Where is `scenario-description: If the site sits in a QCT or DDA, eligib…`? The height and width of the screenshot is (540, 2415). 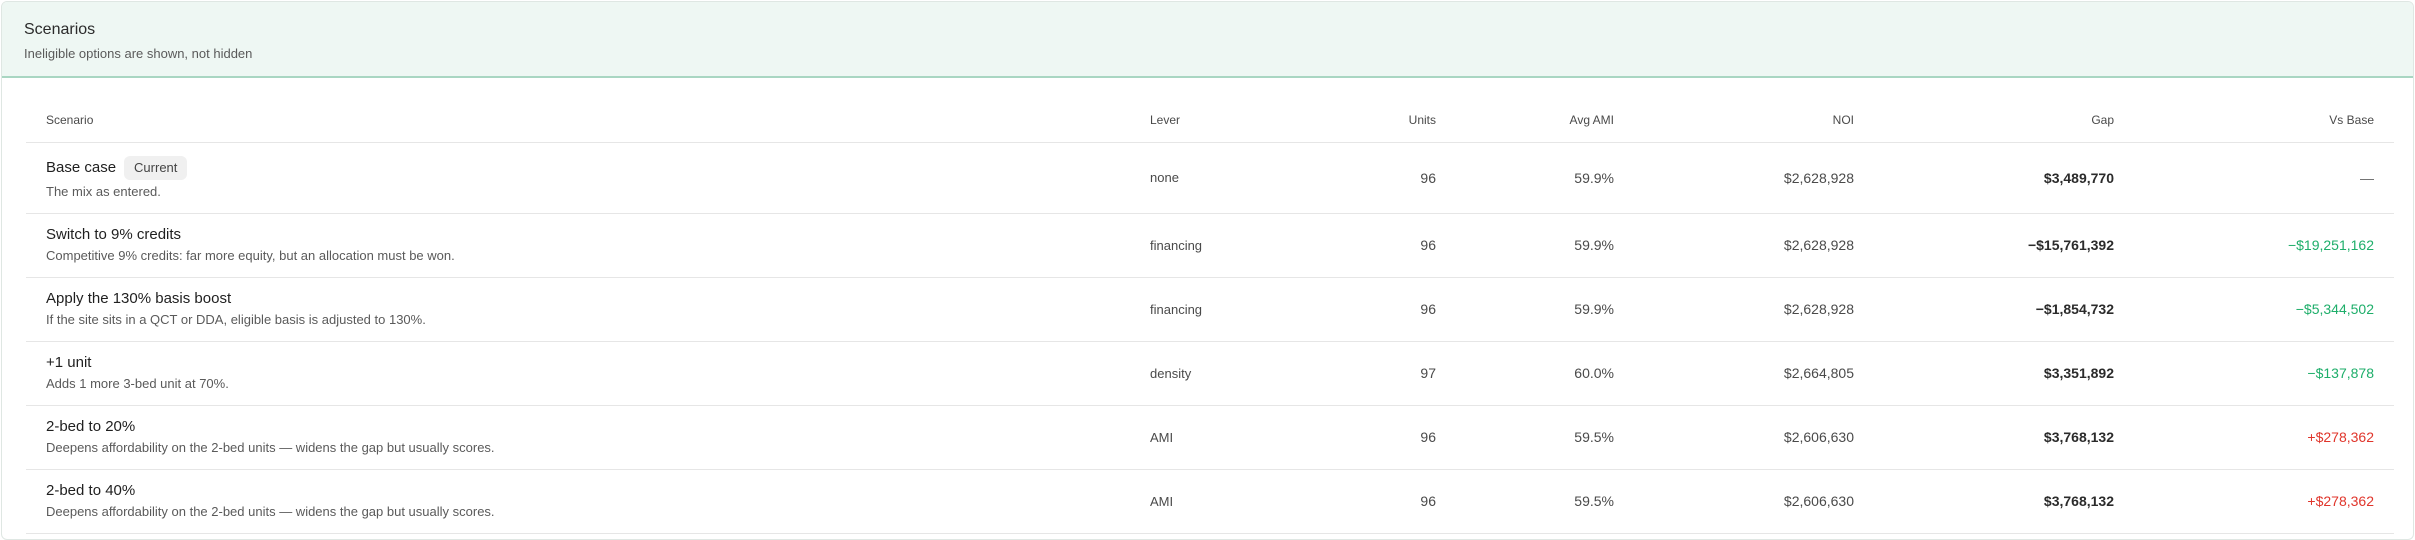
scenario-description: If the site sits in a QCT or DDA, eligib… is located at coordinates (236, 320).